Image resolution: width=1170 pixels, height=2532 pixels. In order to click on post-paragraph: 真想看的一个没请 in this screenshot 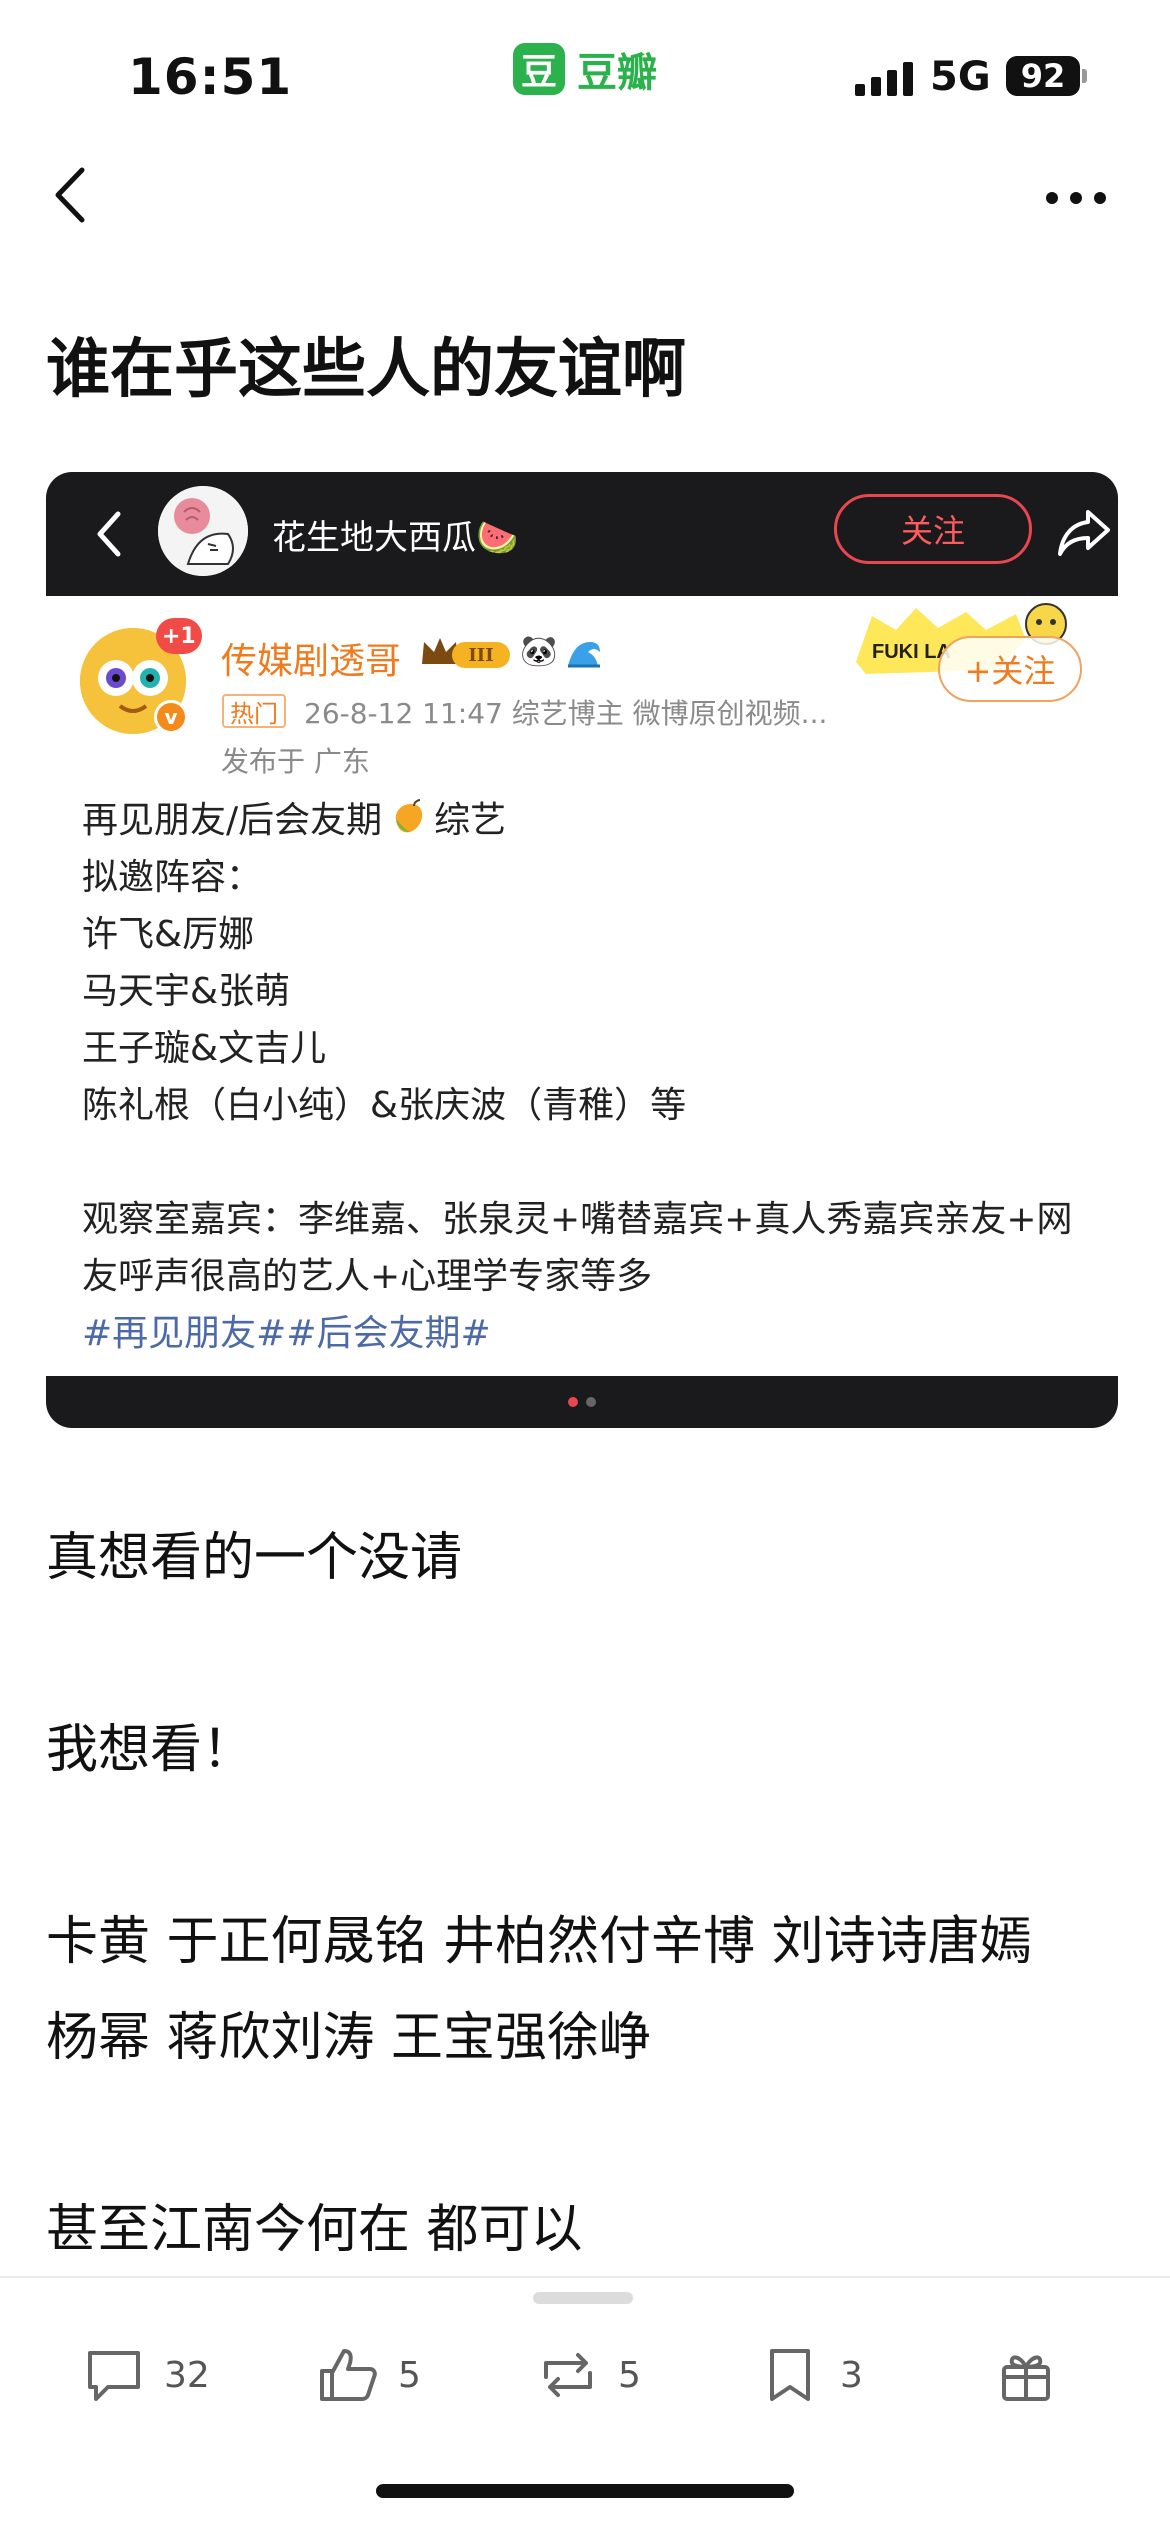, I will do `click(254, 1558)`.